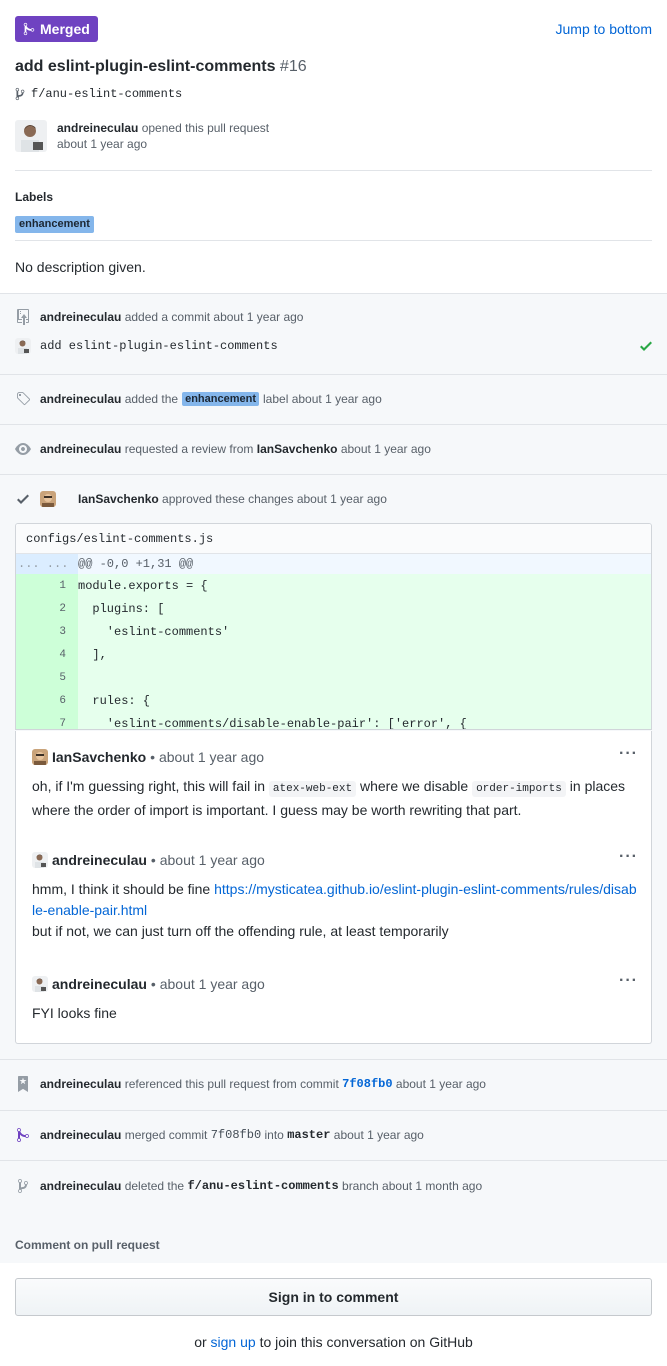 This screenshot has height=1366, width=667. What do you see at coordinates (47, 631) in the screenshot?
I see `line-number: 3` at bounding box center [47, 631].